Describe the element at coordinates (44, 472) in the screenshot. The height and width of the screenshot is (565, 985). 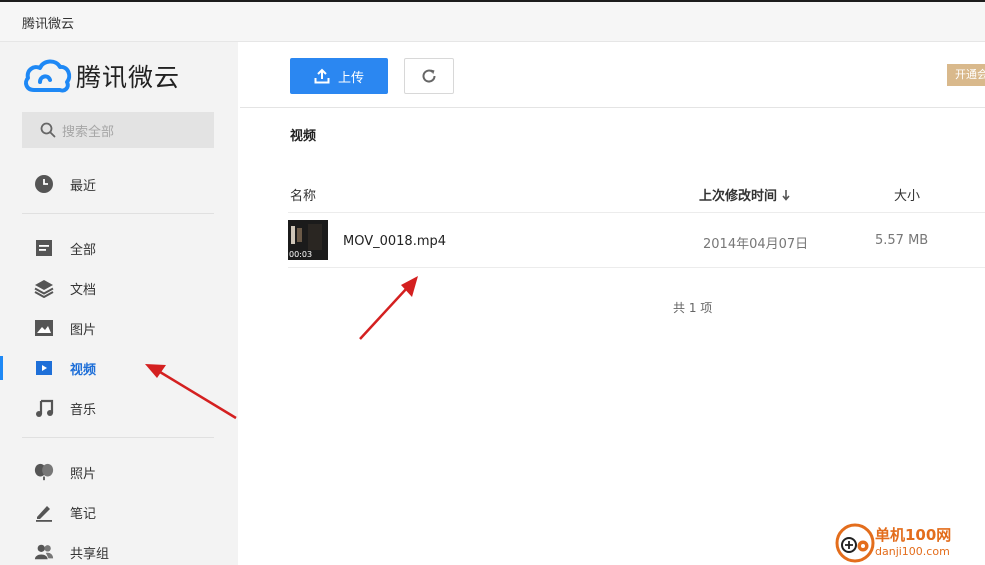
I see `photo-balloon-icon` at that location.